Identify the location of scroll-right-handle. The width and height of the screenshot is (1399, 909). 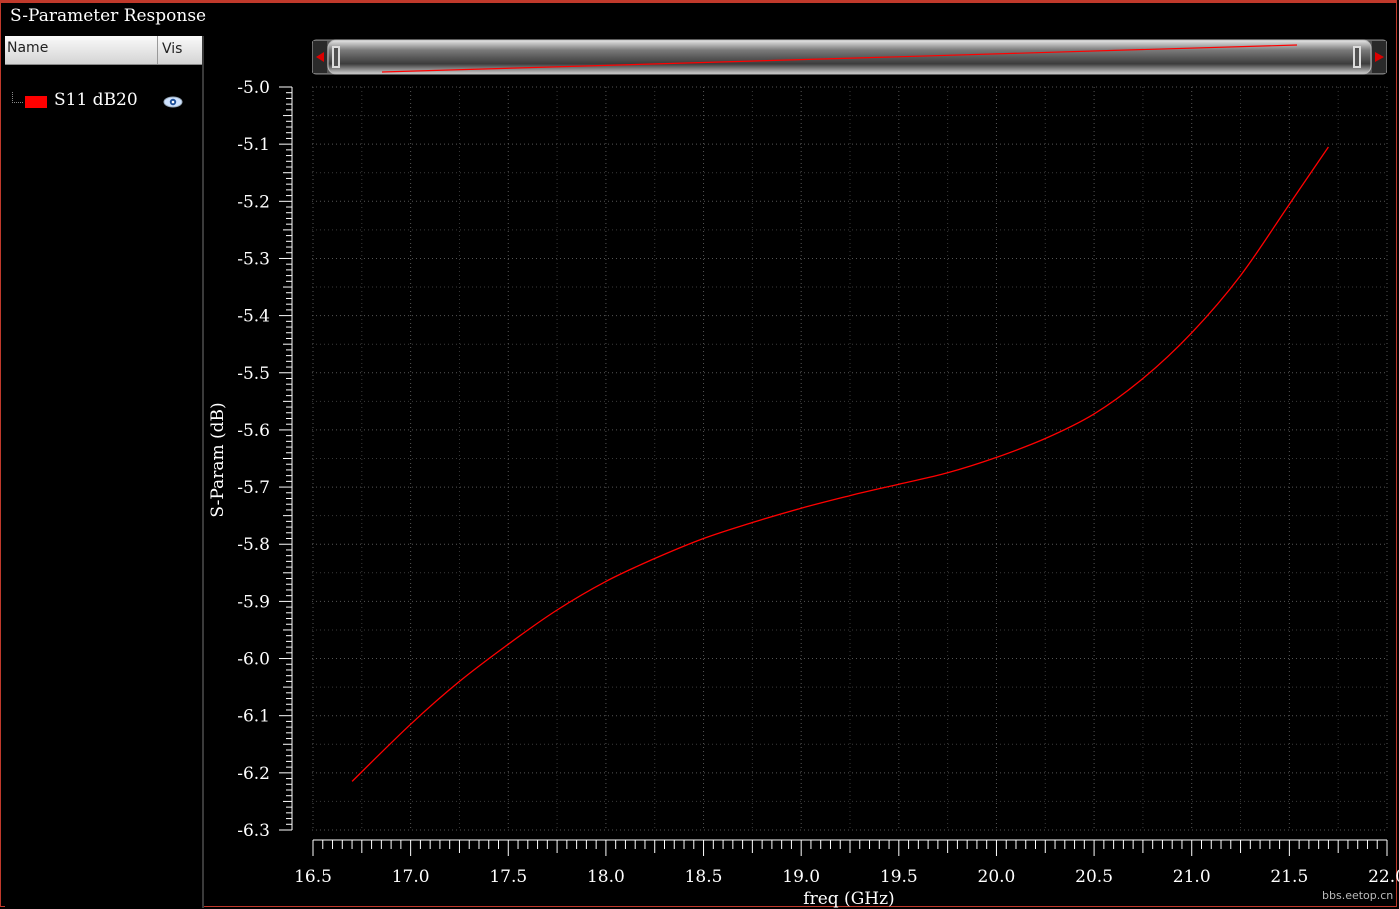
(1357, 57).